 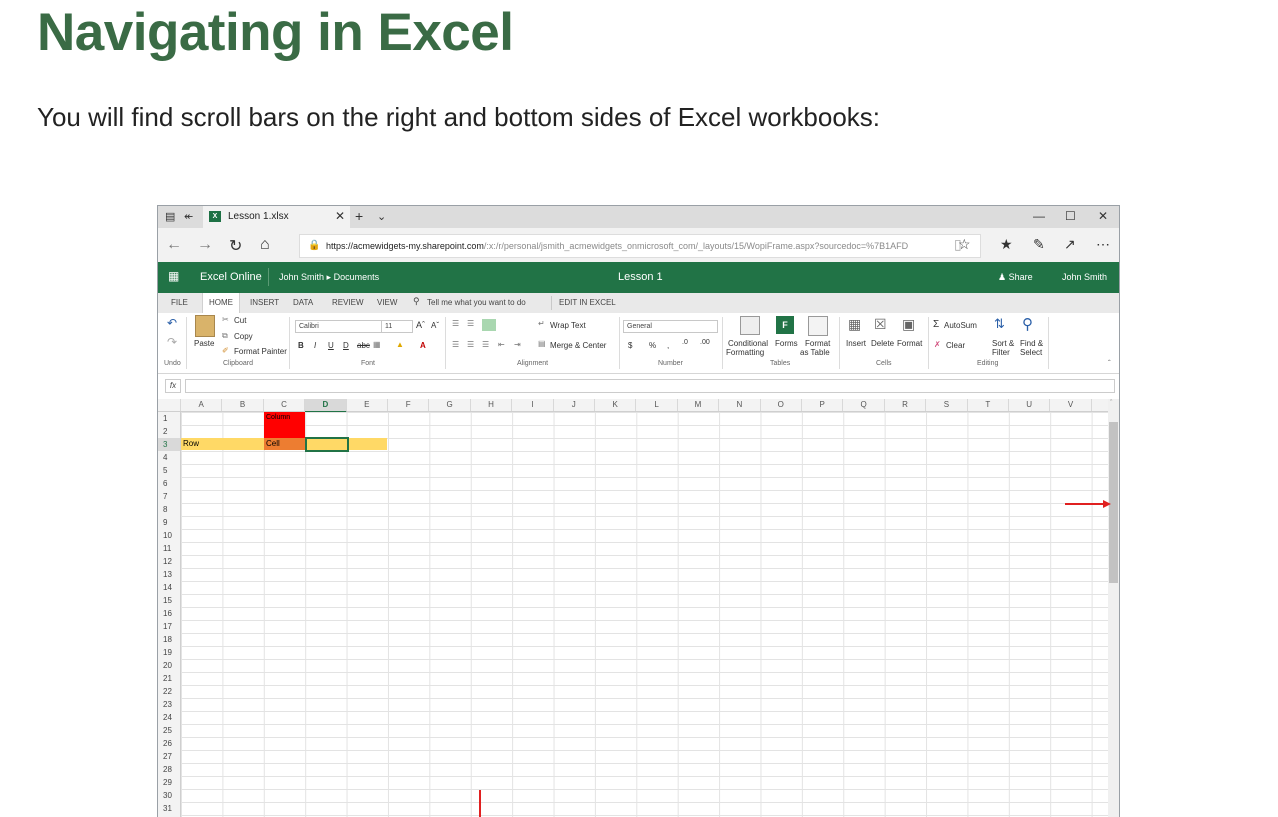 What do you see at coordinates (450, 405) in the screenshot?
I see `column-header: G` at bounding box center [450, 405].